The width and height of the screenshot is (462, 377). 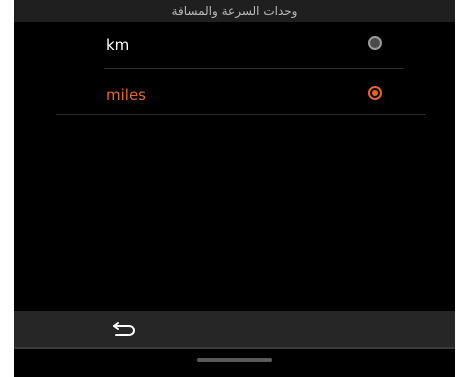 I want to click on page-title: وحدات السرعة والمسافة, so click(x=234, y=11).